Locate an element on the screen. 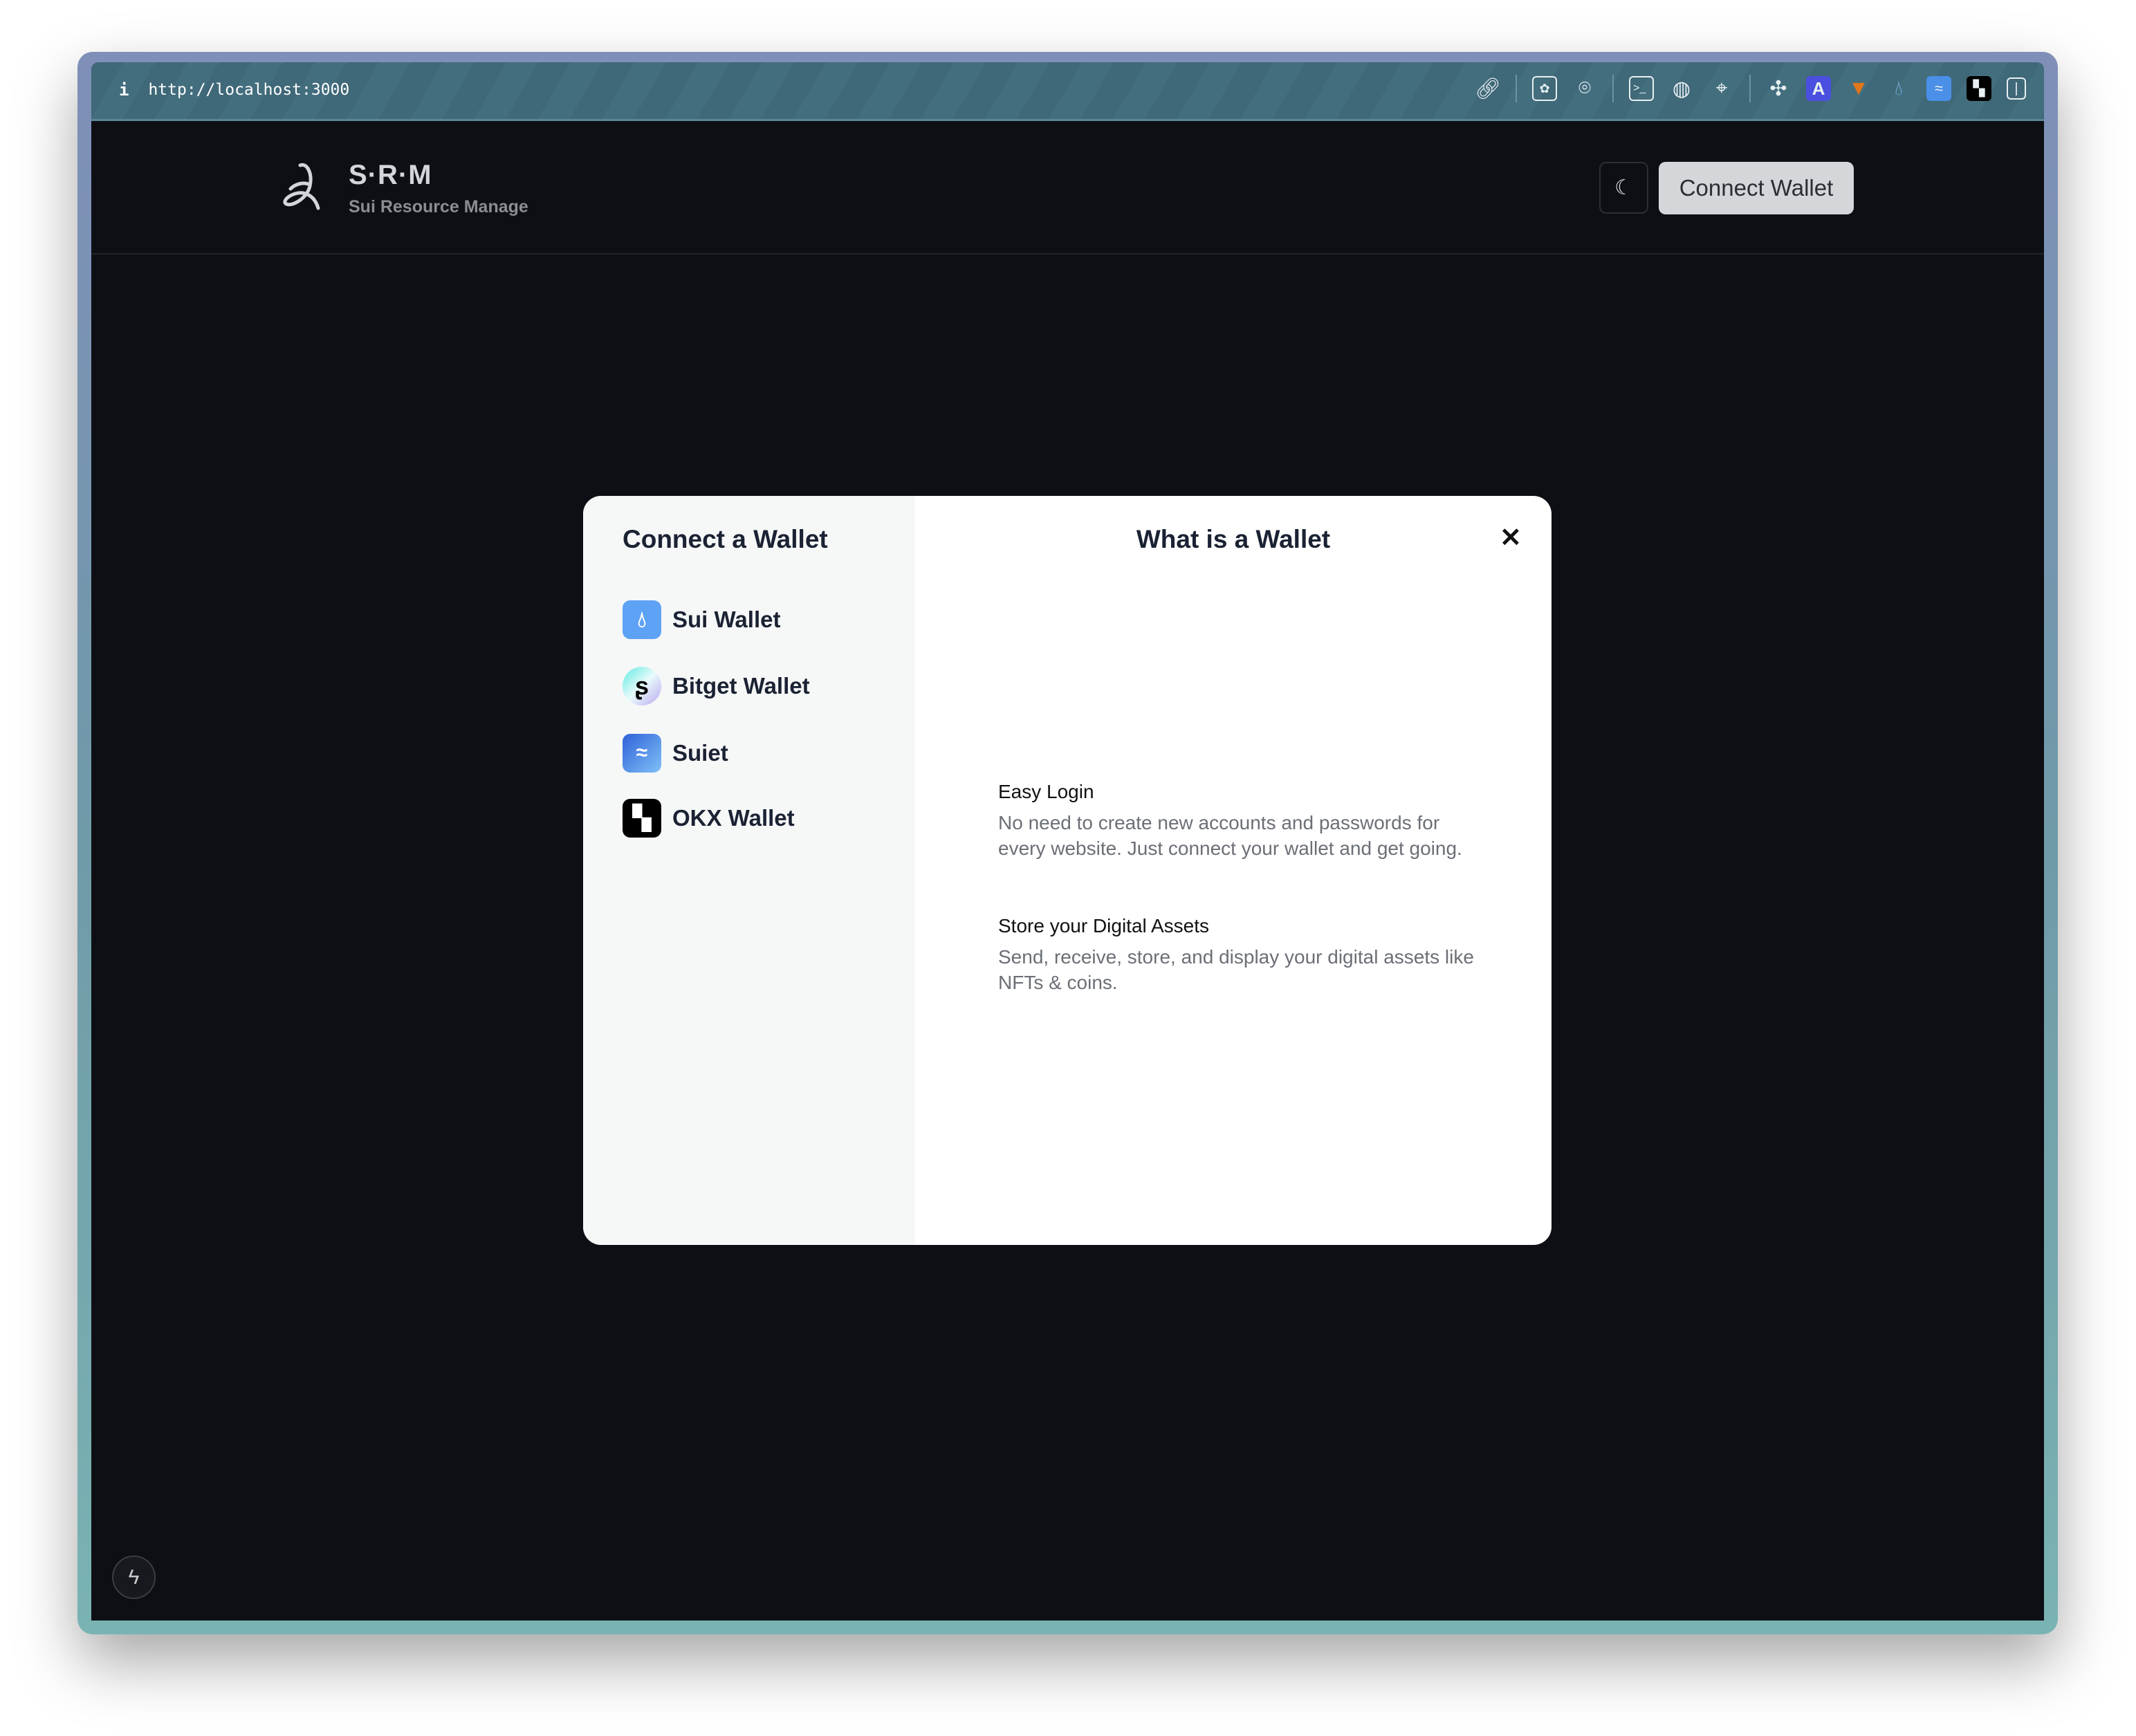  globe-icon: ◍ is located at coordinates (1682, 88).